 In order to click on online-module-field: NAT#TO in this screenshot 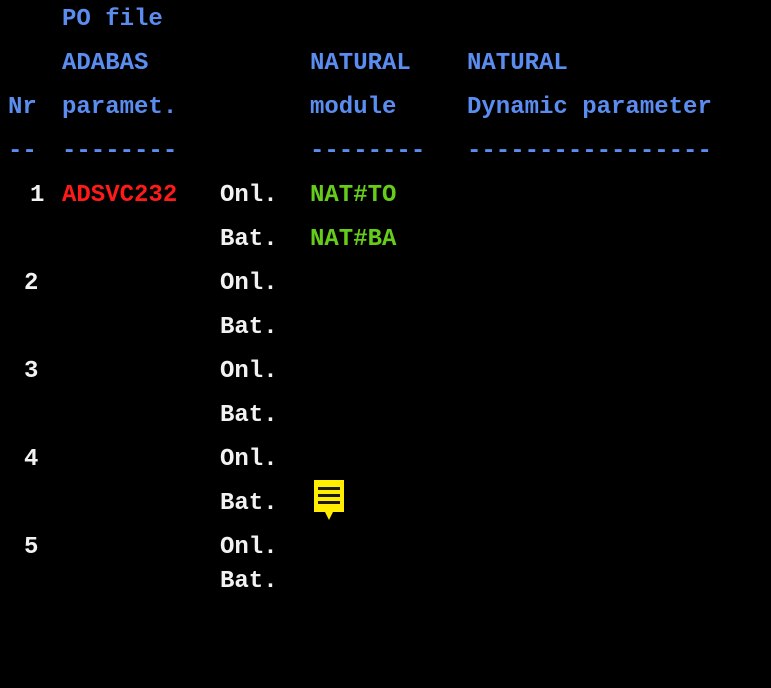, I will do `click(353, 196)`.